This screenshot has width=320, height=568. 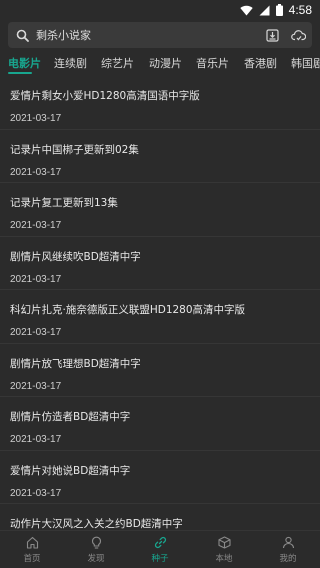 I want to click on lightbulb-icon, so click(x=96, y=542).